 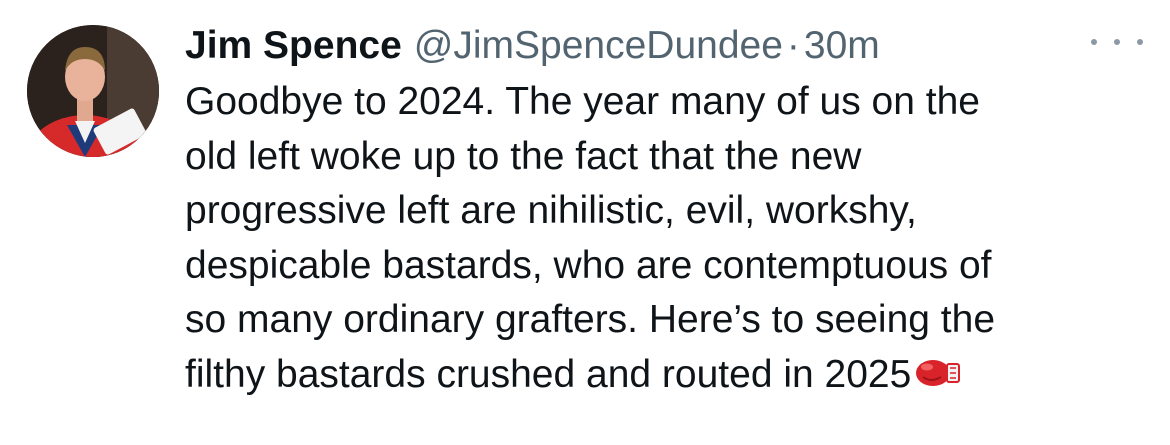 I want to click on tweet-header: Jim Spence @JimSpenceDundee · 30m, so click(x=665, y=46).